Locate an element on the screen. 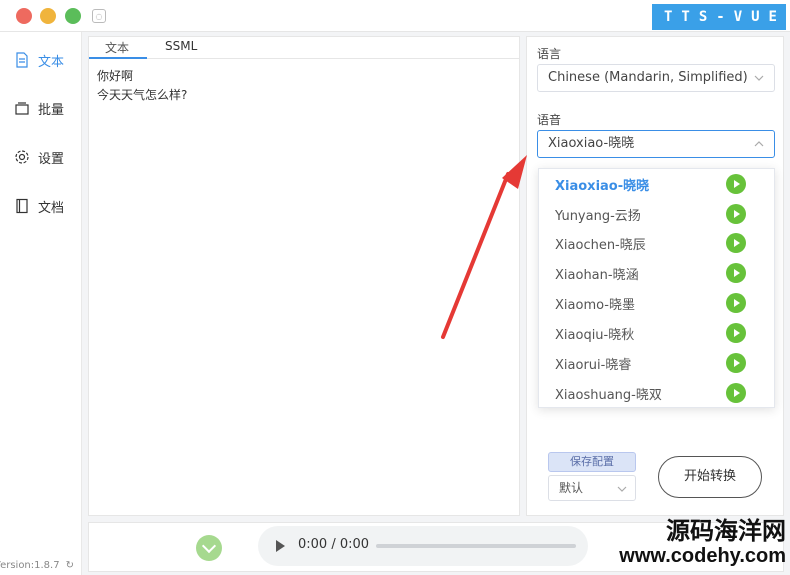  voice-option-label: Xiaoshuang-晓双 is located at coordinates (608, 395).